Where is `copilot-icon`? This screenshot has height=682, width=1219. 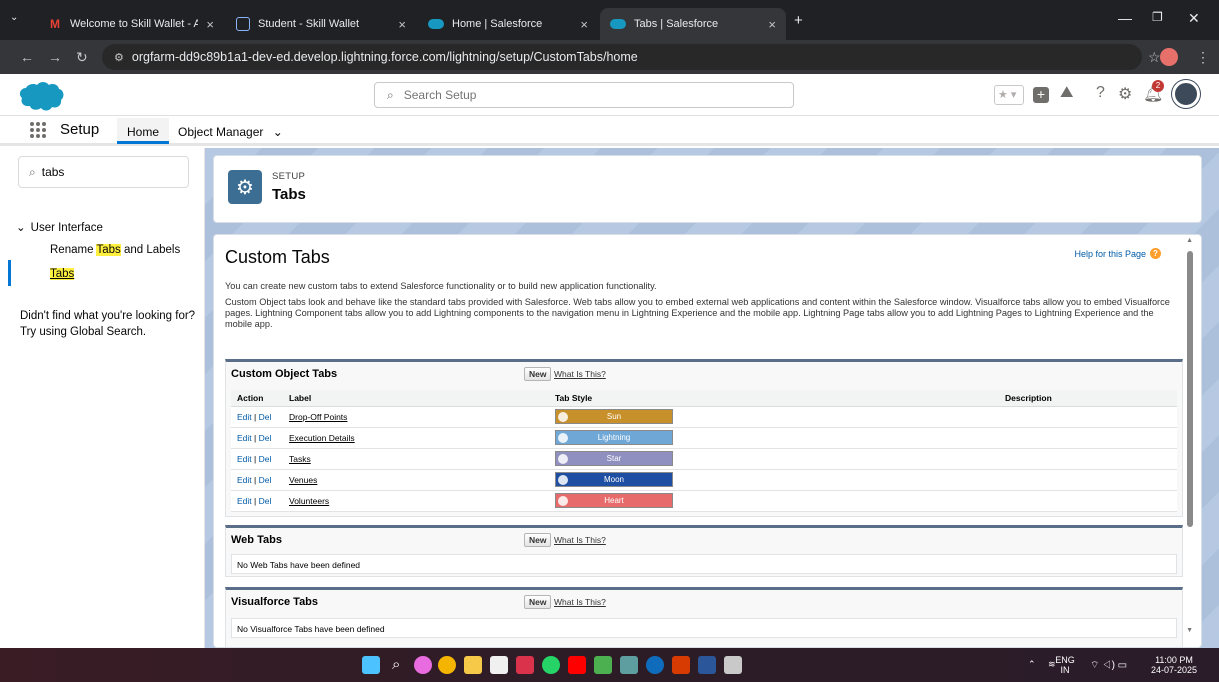
copilot-icon is located at coordinates (423, 665).